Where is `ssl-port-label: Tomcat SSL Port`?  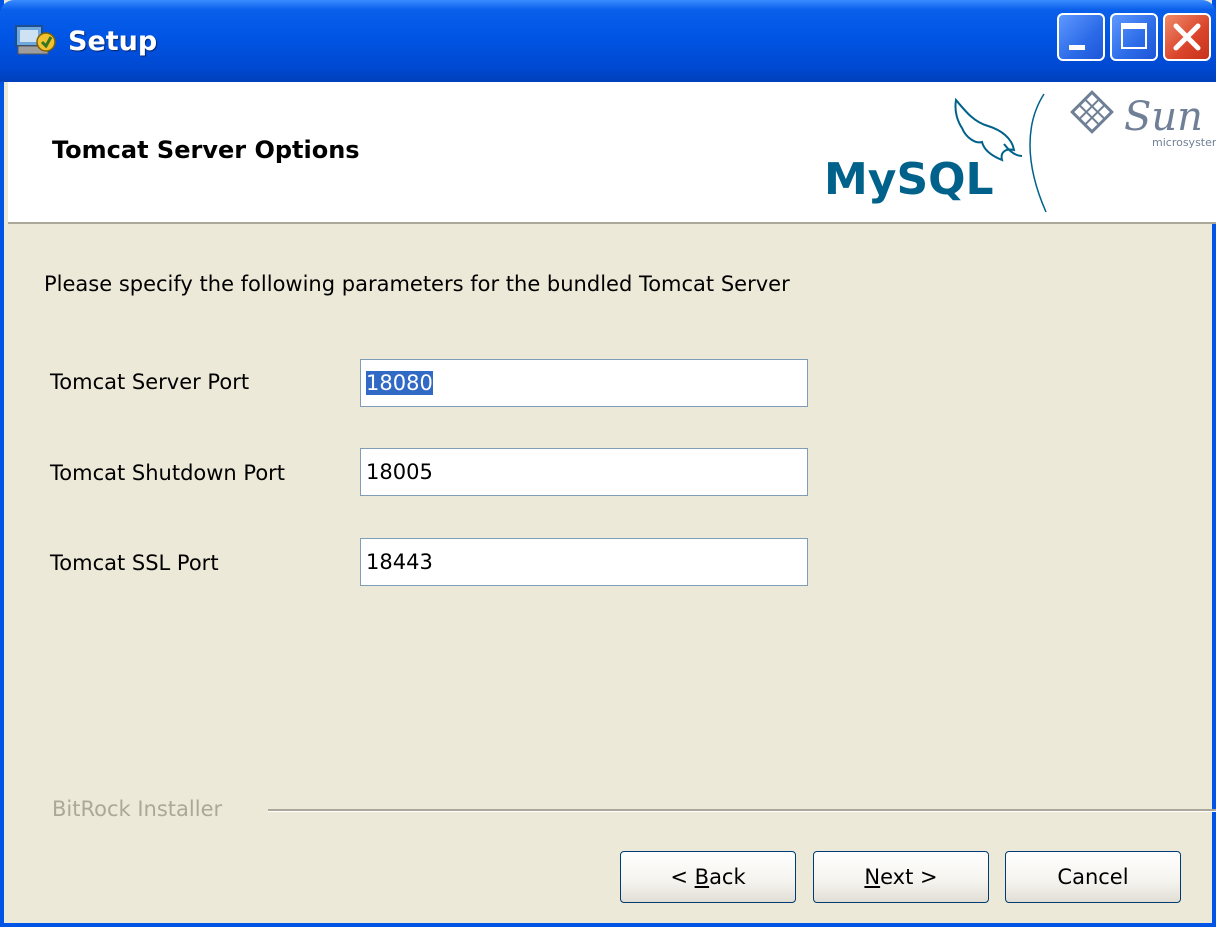
ssl-port-label: Tomcat SSL Port is located at coordinates (134, 563).